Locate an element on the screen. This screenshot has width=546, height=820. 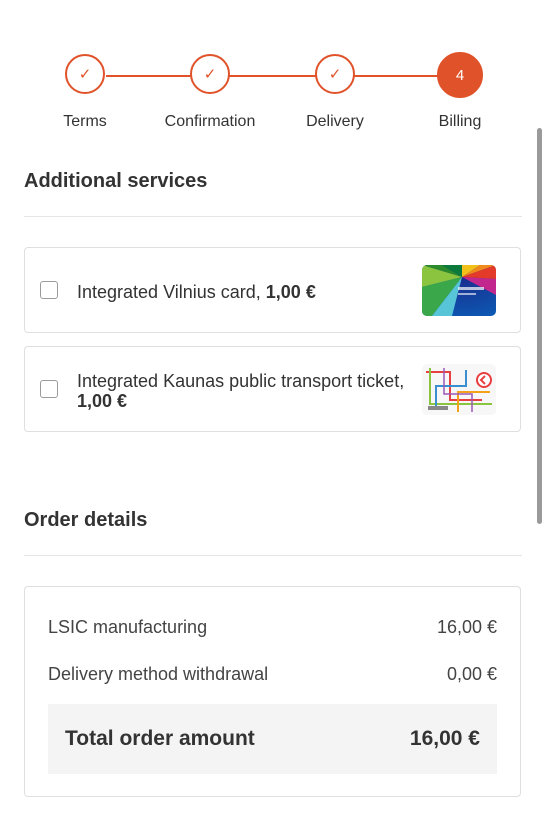
order-row-delivery: Delivery method withdrawal 0,00 € is located at coordinates (272, 674).